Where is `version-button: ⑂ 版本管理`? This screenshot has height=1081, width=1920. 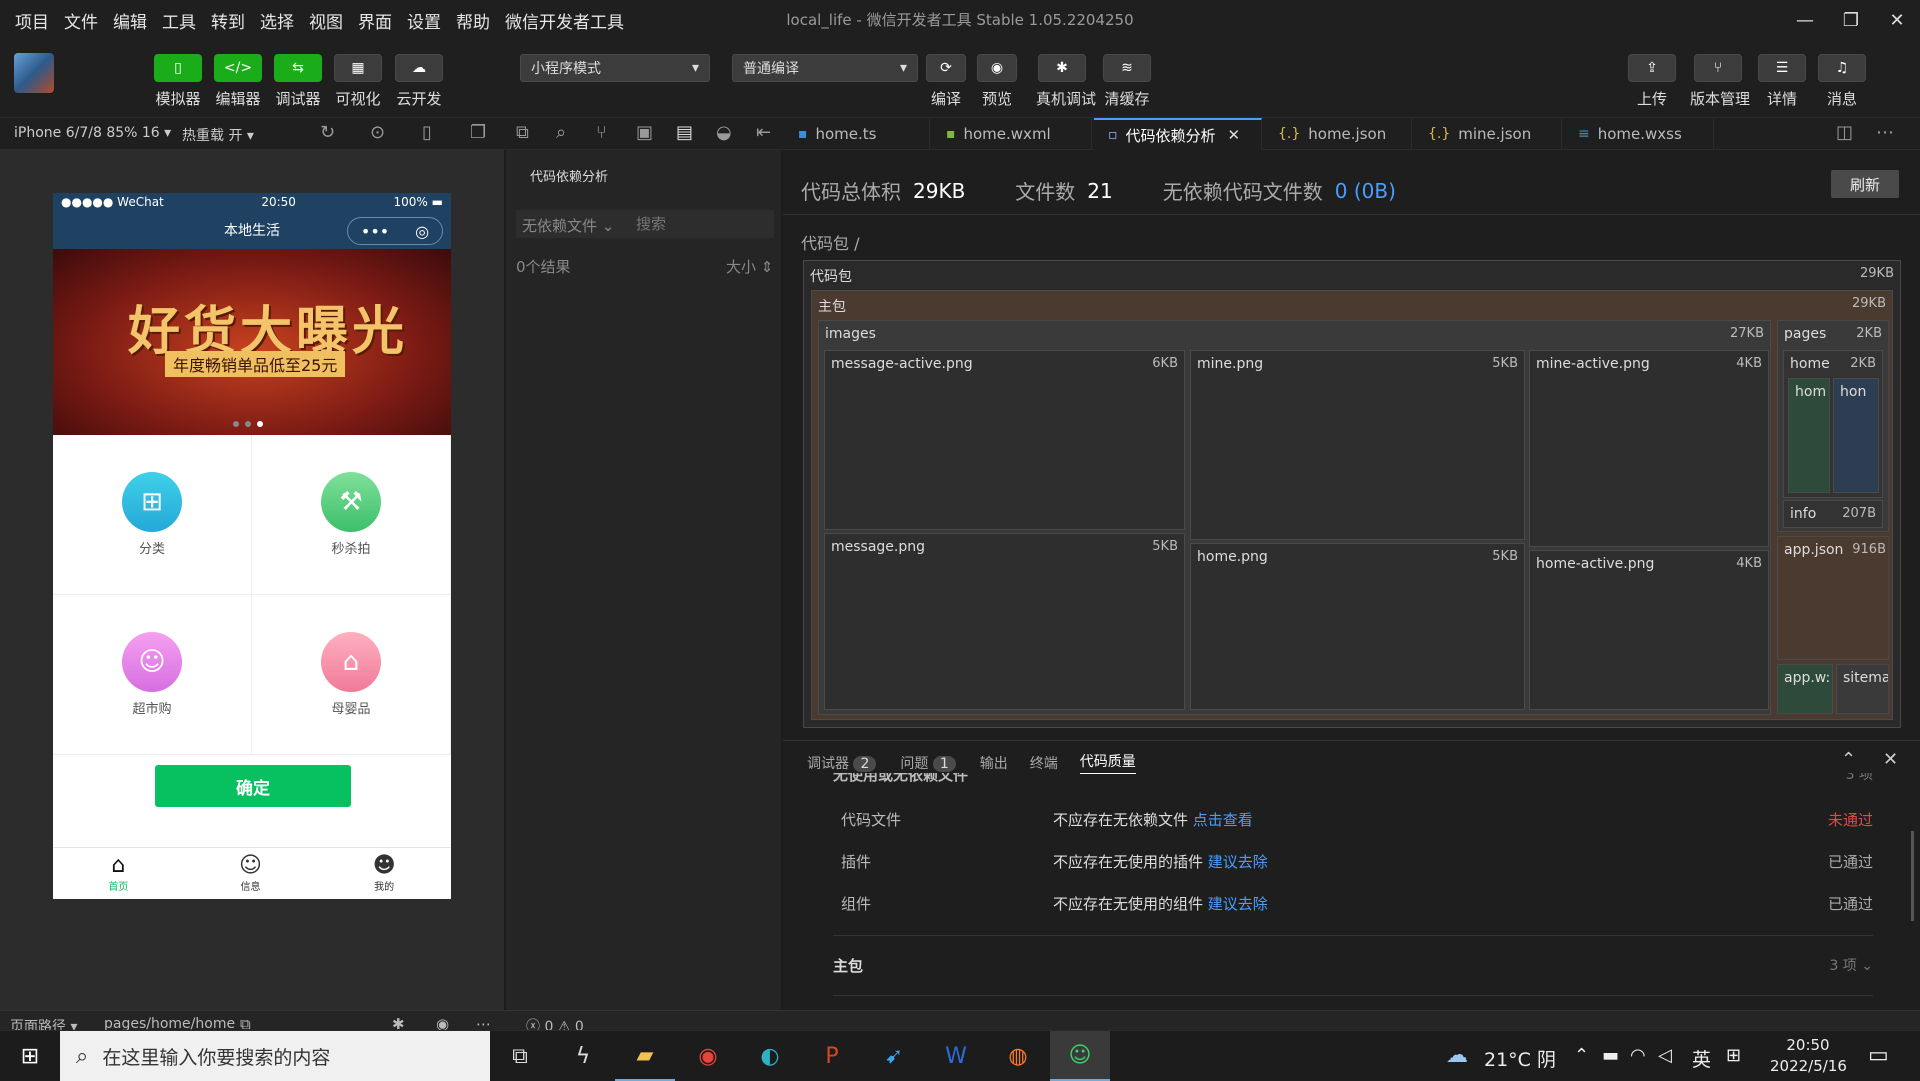 version-button: ⑂ 版本管理 is located at coordinates (1720, 81).